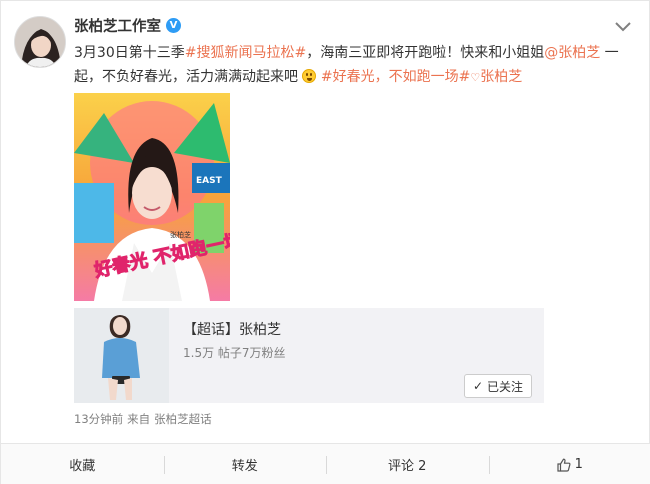 Image resolution: width=650 pixels, height=484 pixels. I want to click on author-avatar, so click(40, 42).